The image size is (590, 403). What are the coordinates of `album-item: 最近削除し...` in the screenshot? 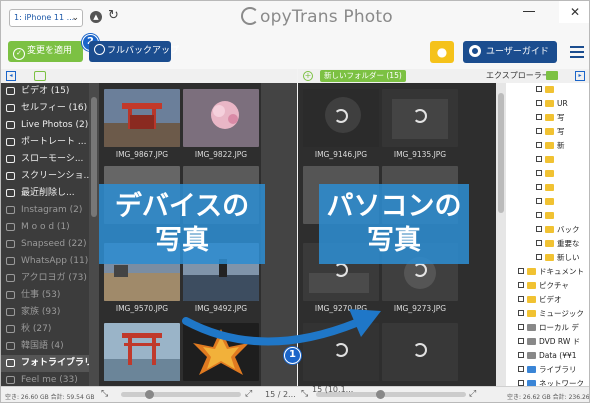 It's located at (50, 193).